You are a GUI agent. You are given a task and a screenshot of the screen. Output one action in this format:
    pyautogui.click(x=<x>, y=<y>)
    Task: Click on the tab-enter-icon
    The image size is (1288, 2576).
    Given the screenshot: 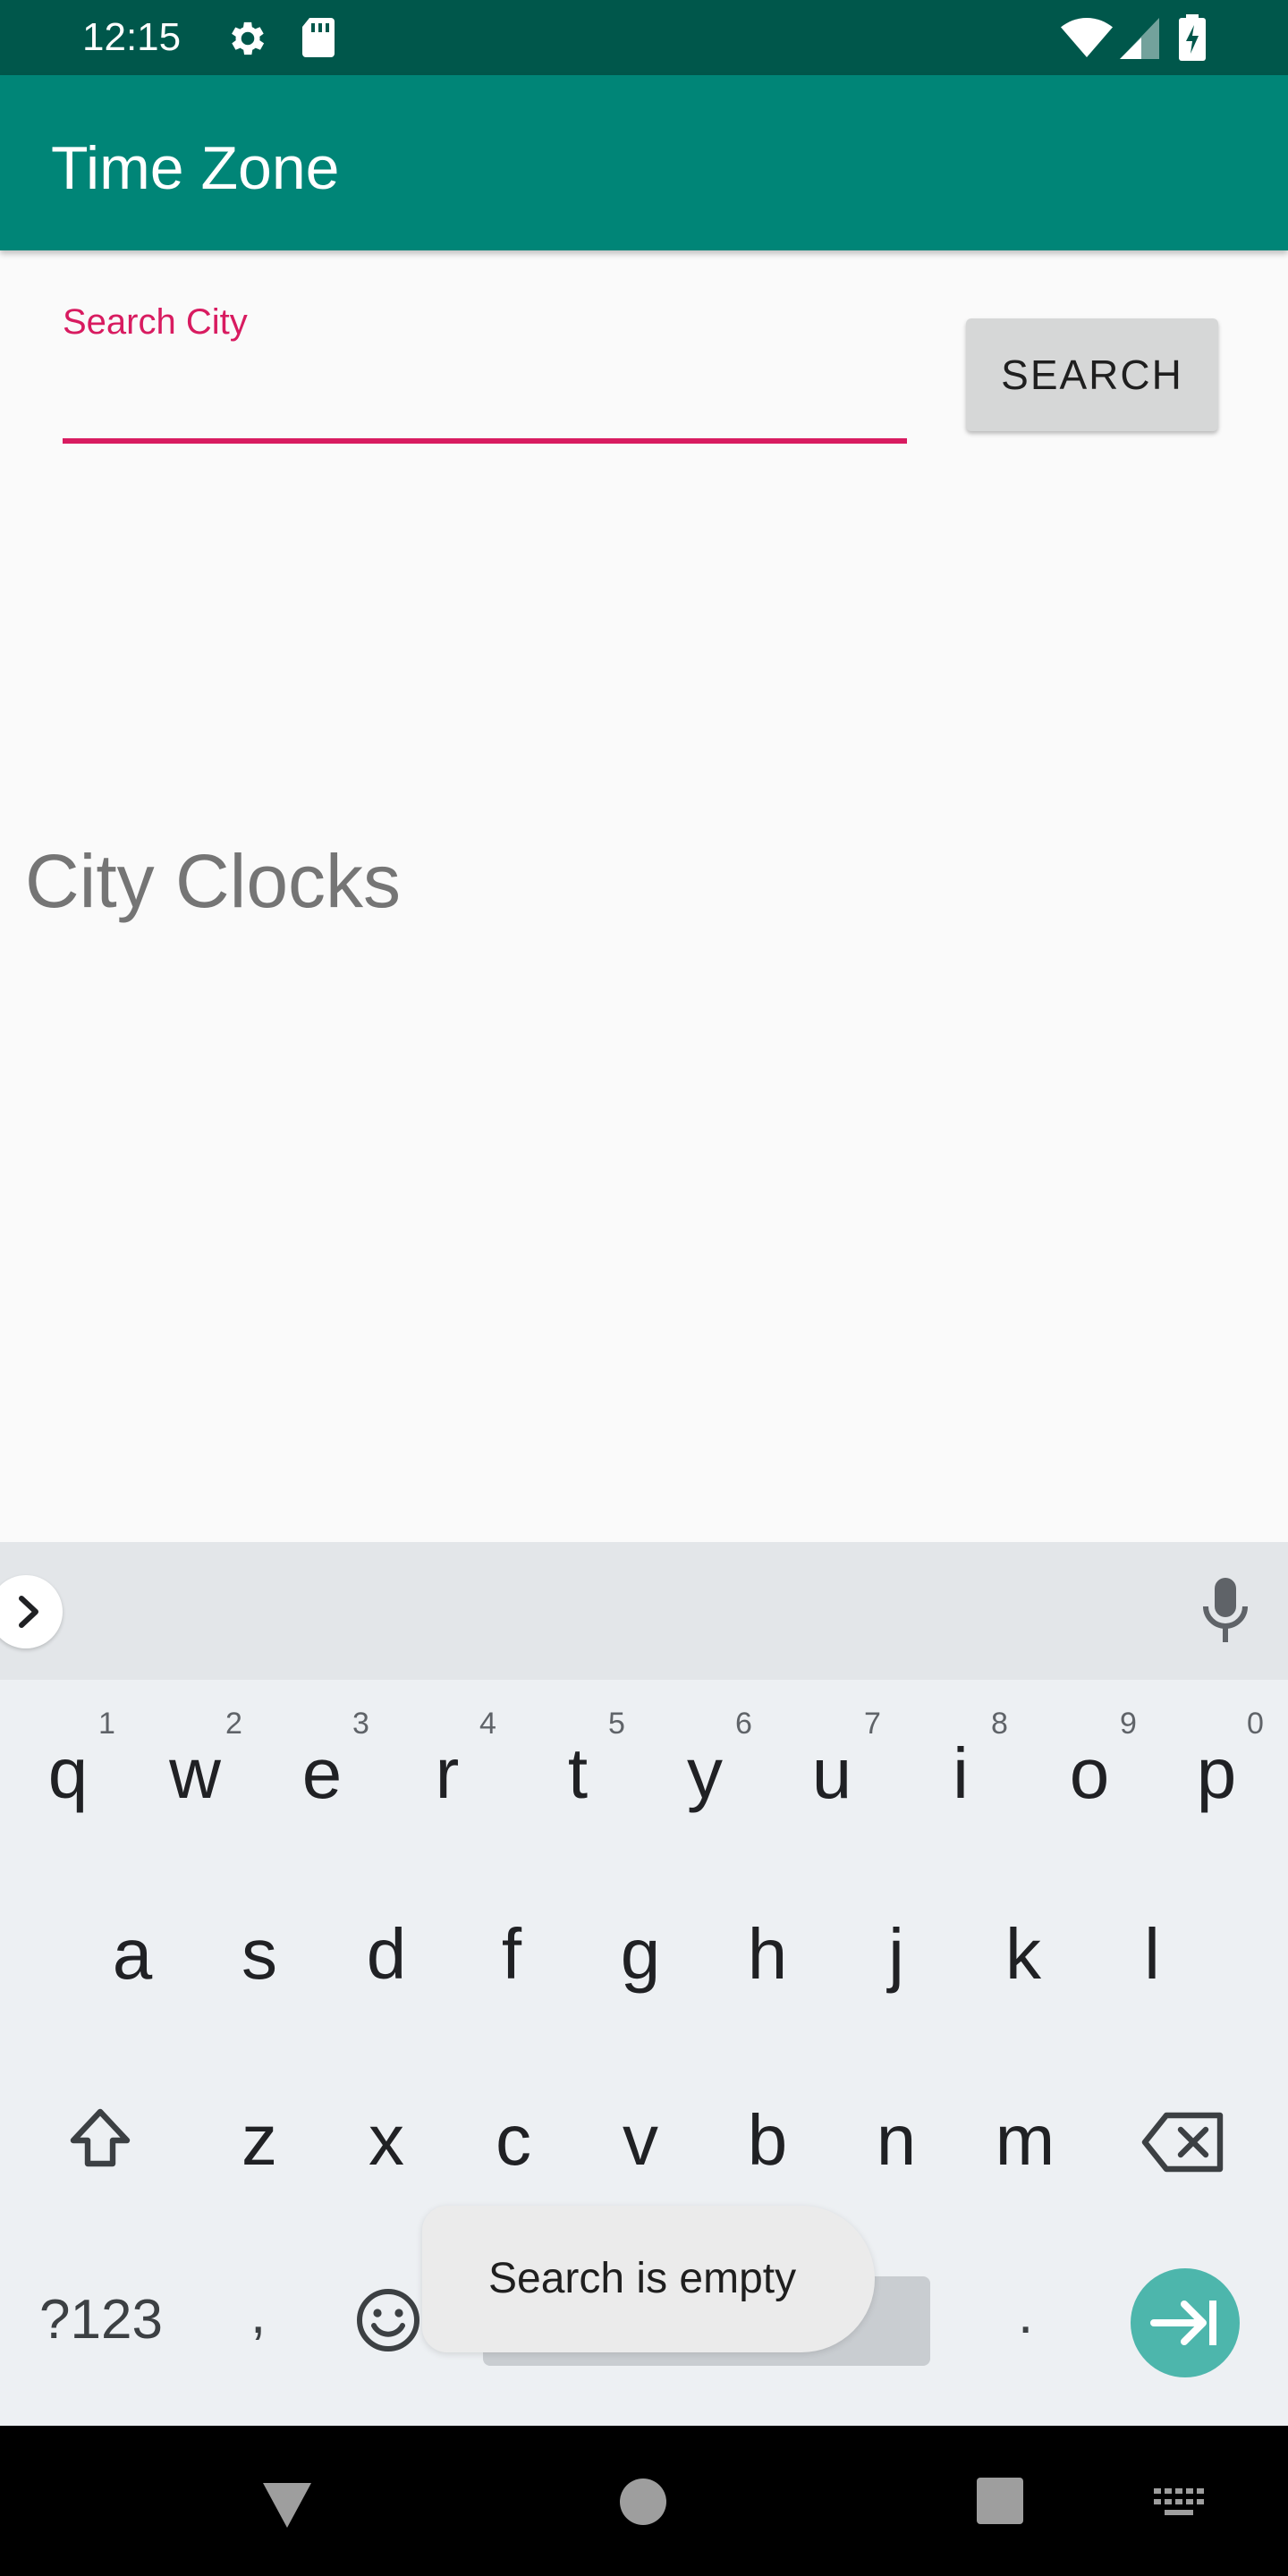 What is the action you would take?
    pyautogui.click(x=1183, y=2323)
    